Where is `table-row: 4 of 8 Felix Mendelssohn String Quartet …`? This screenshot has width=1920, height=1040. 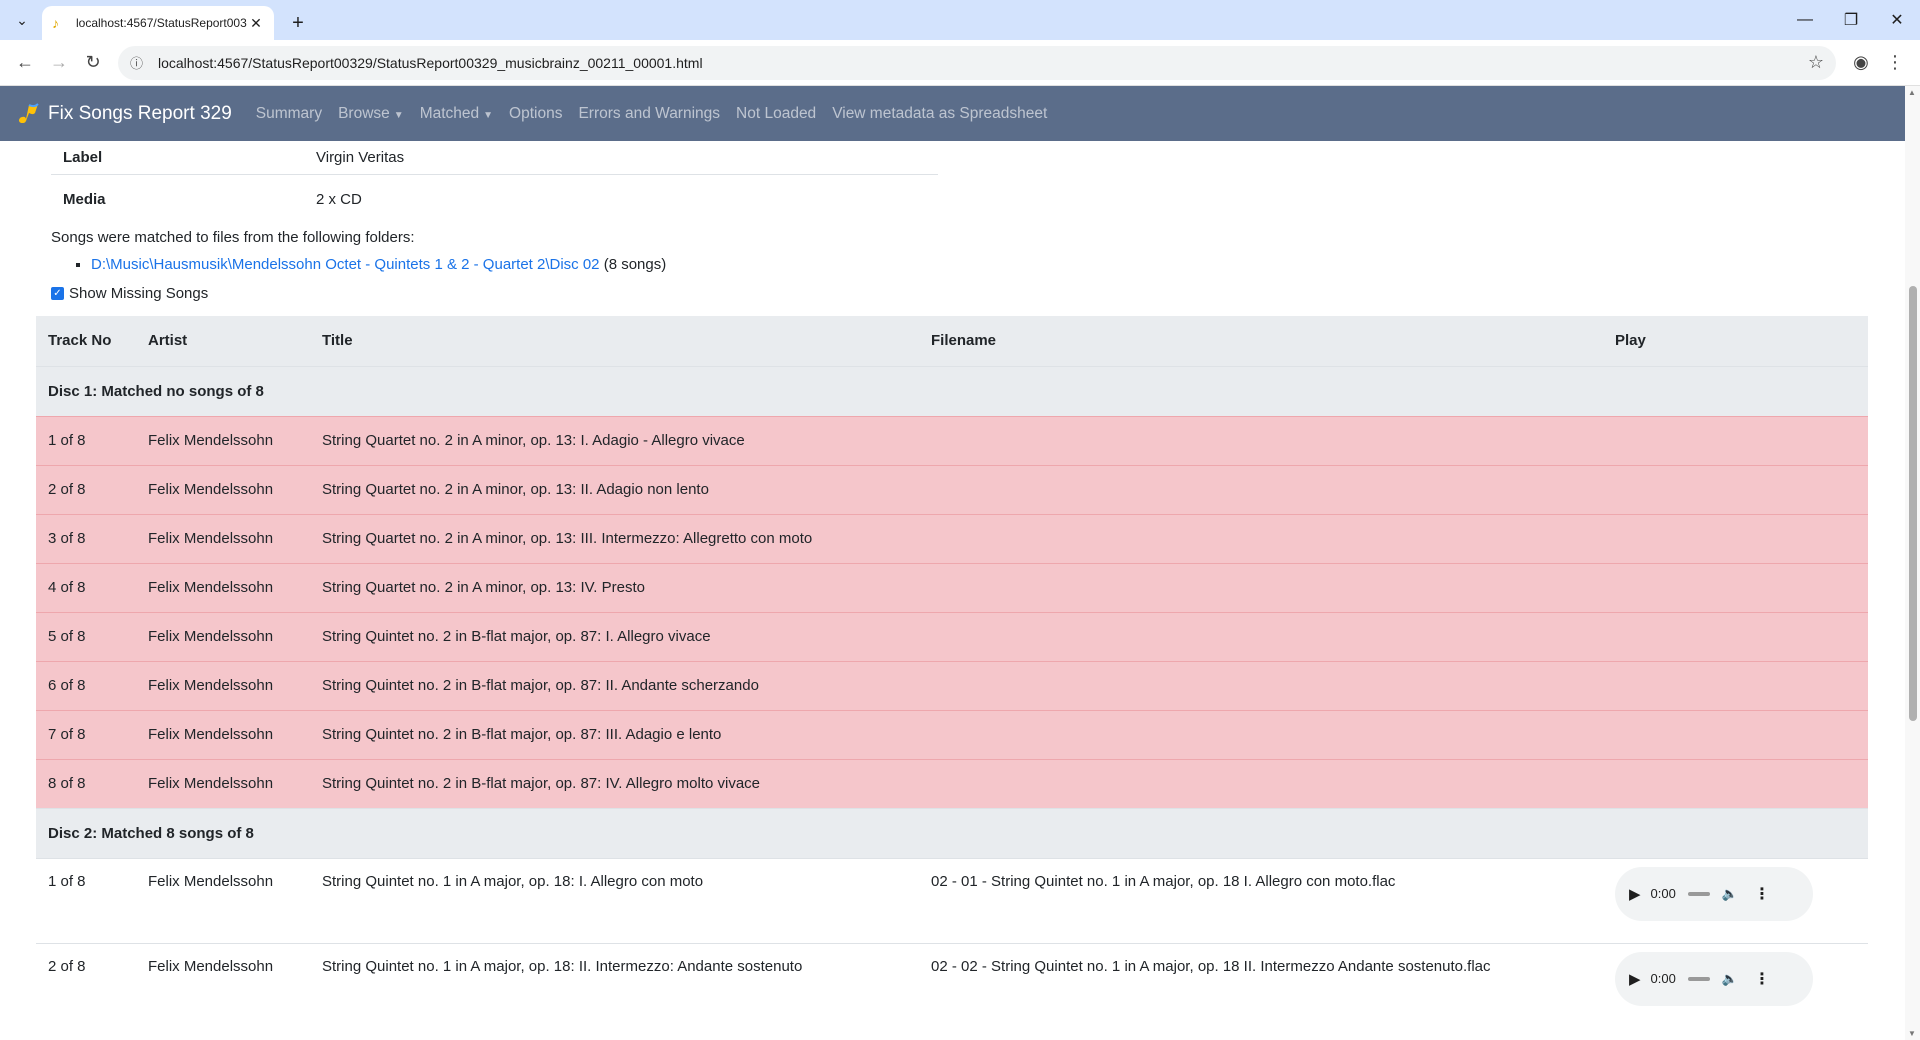
table-row: 4 of 8 Felix Mendelssohn String Quartet … is located at coordinates (952, 587).